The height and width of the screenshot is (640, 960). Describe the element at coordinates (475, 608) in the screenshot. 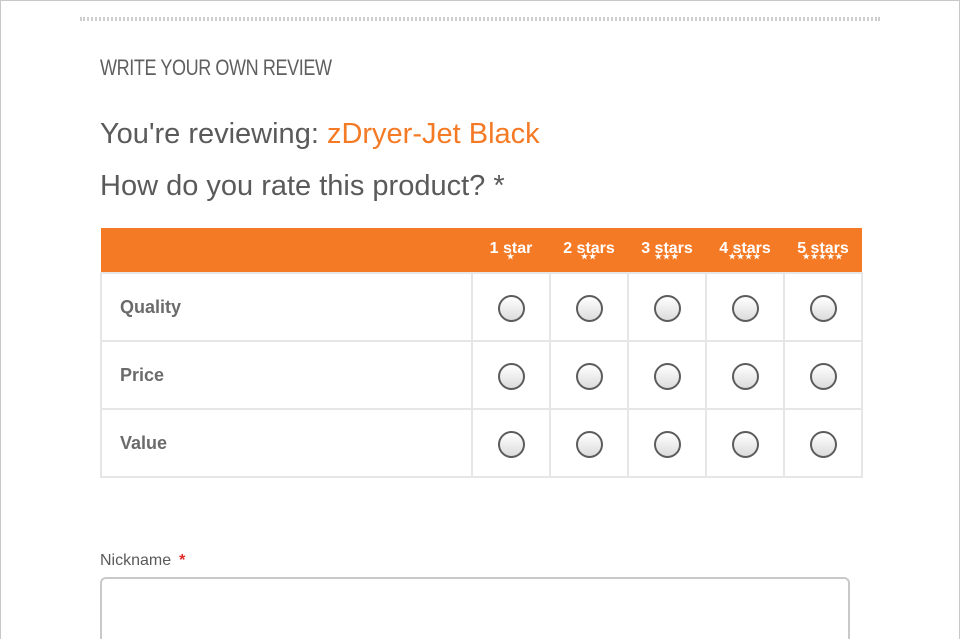

I see `nickname-input` at that location.